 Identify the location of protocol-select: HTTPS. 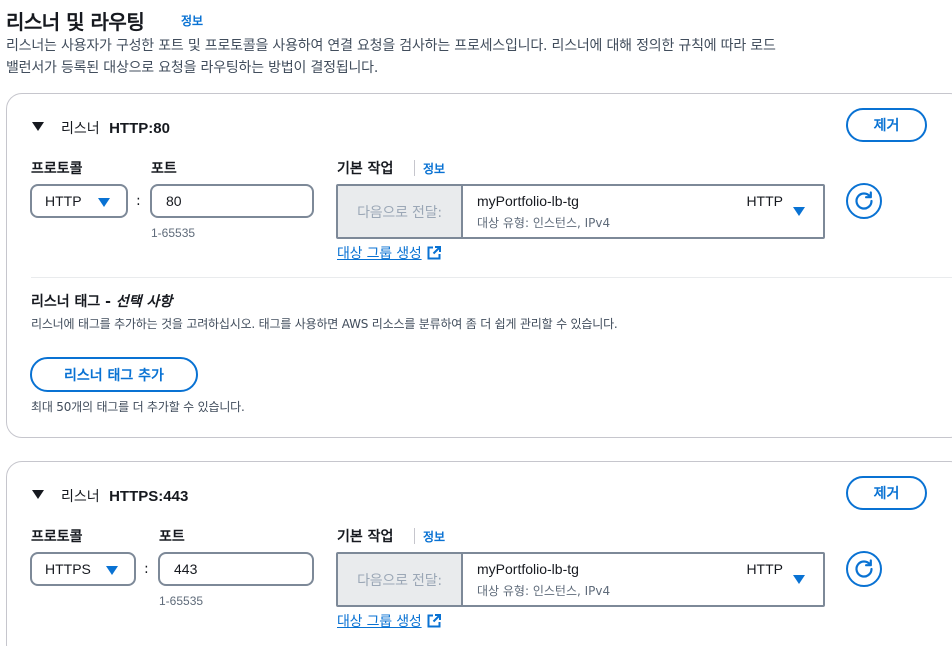
(83, 569).